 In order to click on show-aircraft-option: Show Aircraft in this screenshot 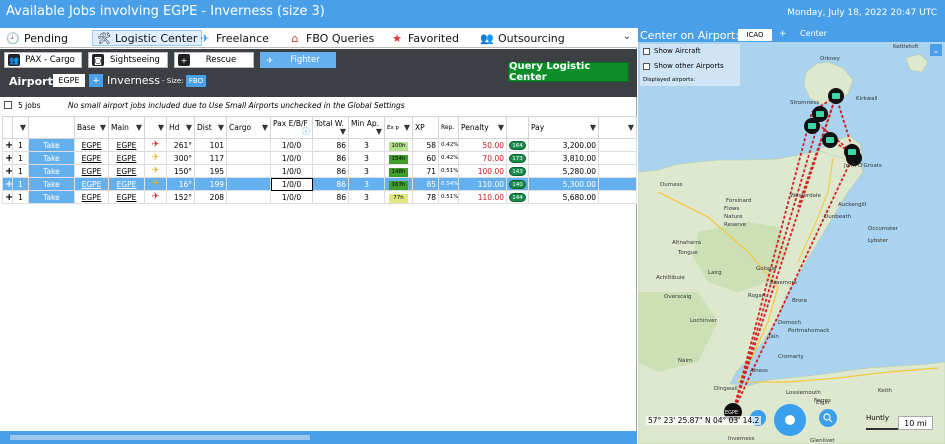, I will do `click(672, 51)`.